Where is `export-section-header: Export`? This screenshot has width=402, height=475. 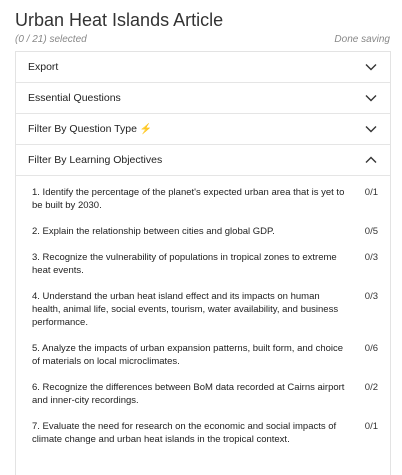
export-section-header: Export is located at coordinates (203, 67).